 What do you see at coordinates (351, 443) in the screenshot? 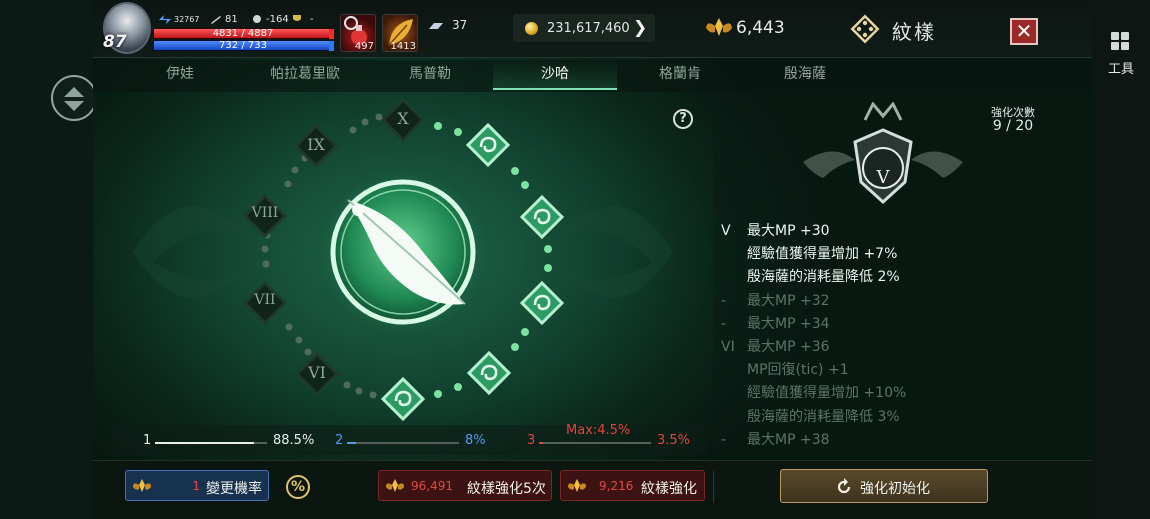
I see `prob-2-fill` at bounding box center [351, 443].